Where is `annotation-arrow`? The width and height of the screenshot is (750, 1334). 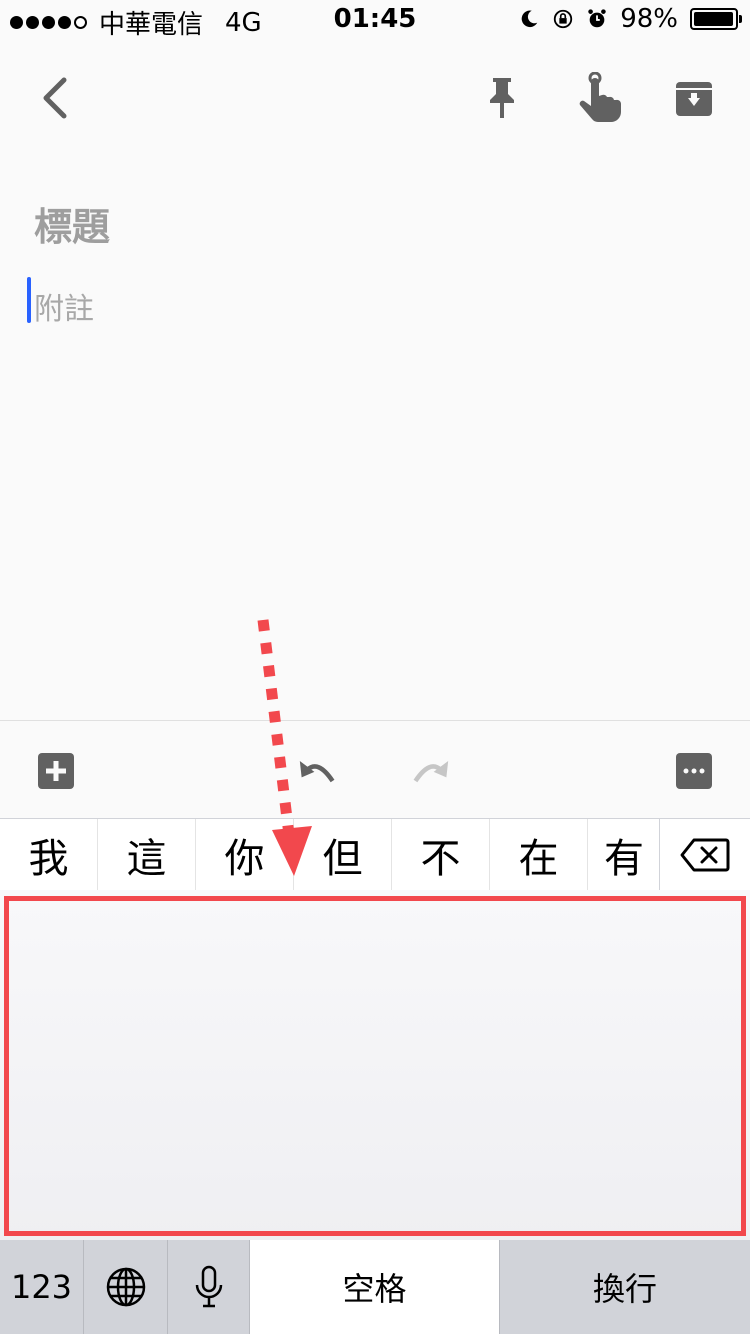
annotation-arrow is located at coordinates (284, 747).